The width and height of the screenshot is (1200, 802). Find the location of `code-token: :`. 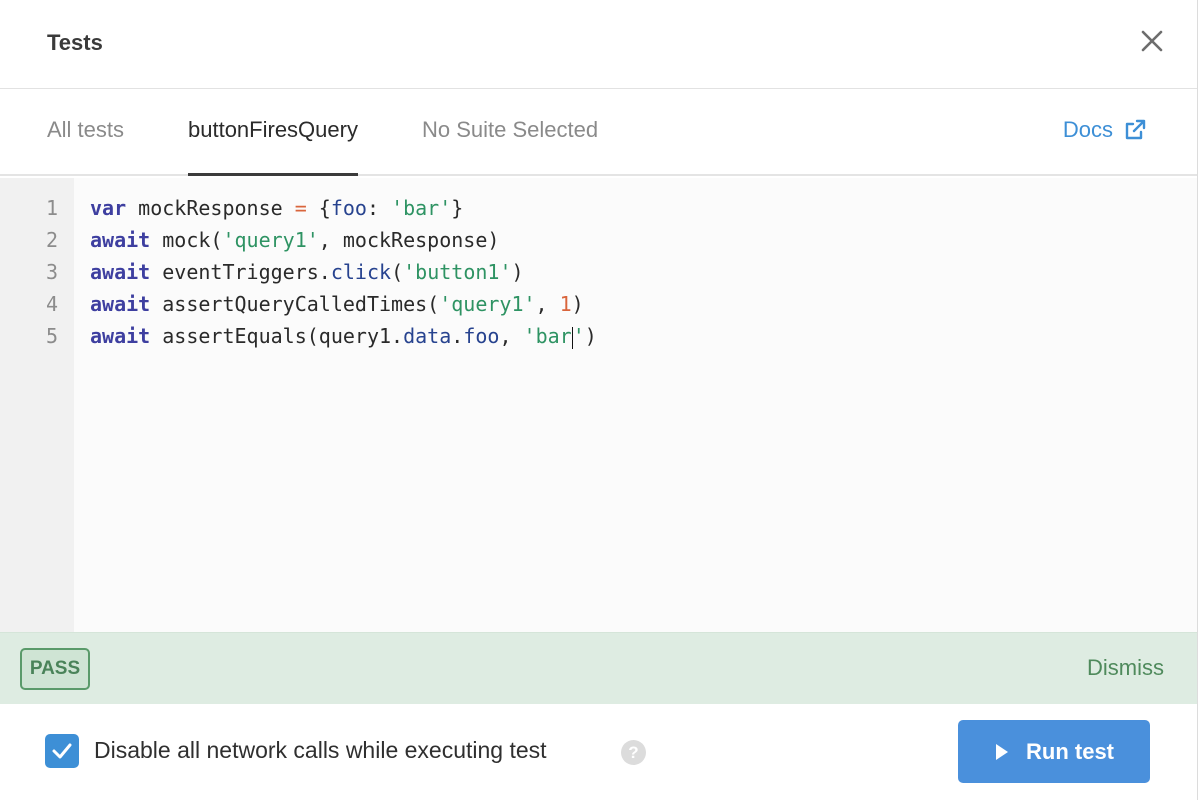

code-token: : is located at coordinates (379, 208).